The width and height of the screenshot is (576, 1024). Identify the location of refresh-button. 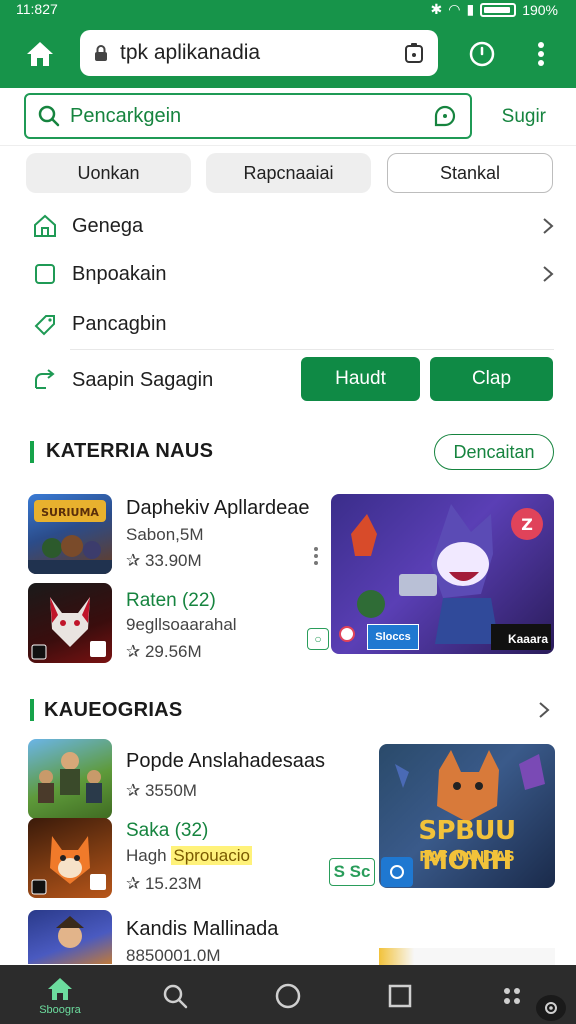
(482, 54).